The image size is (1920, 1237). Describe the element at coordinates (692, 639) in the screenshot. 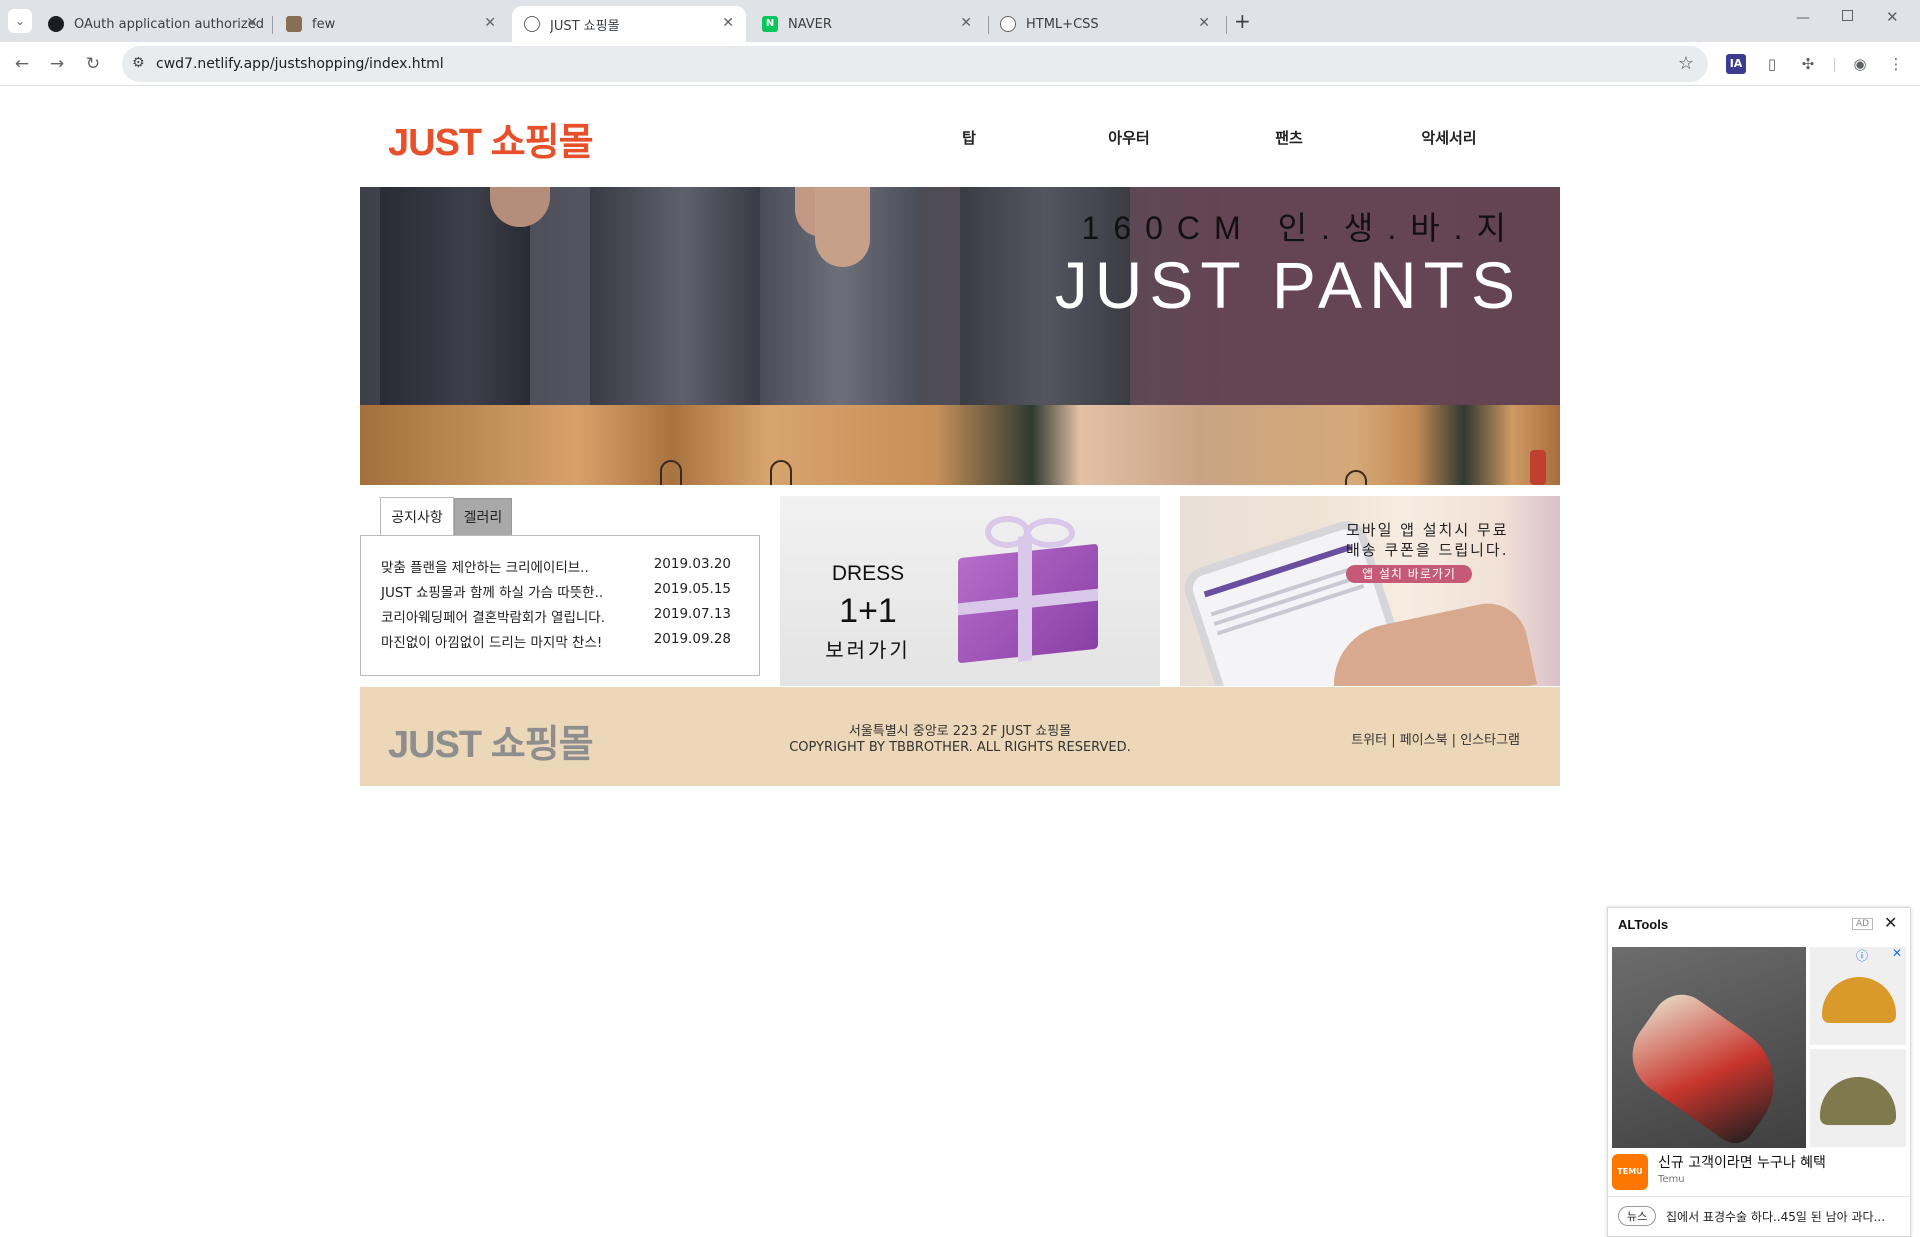

I see `notice-date: 2019.09.28` at that location.